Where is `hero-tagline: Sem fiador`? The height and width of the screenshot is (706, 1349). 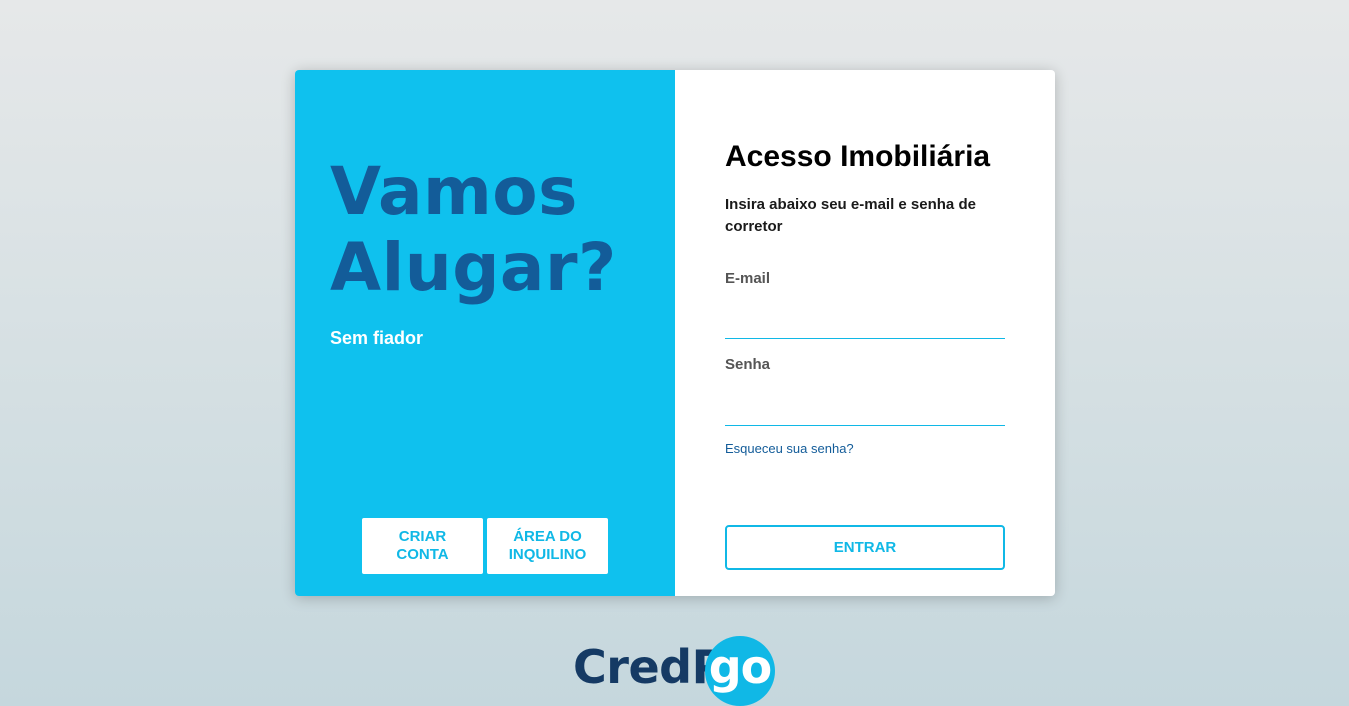
hero-tagline: Sem fiador is located at coordinates (377, 338).